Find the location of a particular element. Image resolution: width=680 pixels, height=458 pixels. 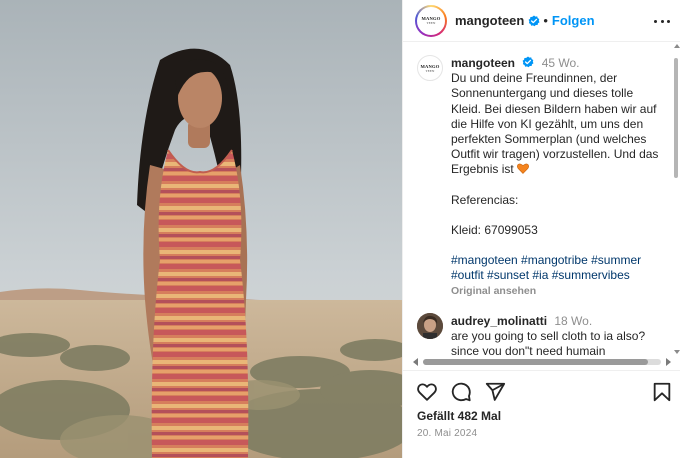

share-icon is located at coordinates (495, 392).